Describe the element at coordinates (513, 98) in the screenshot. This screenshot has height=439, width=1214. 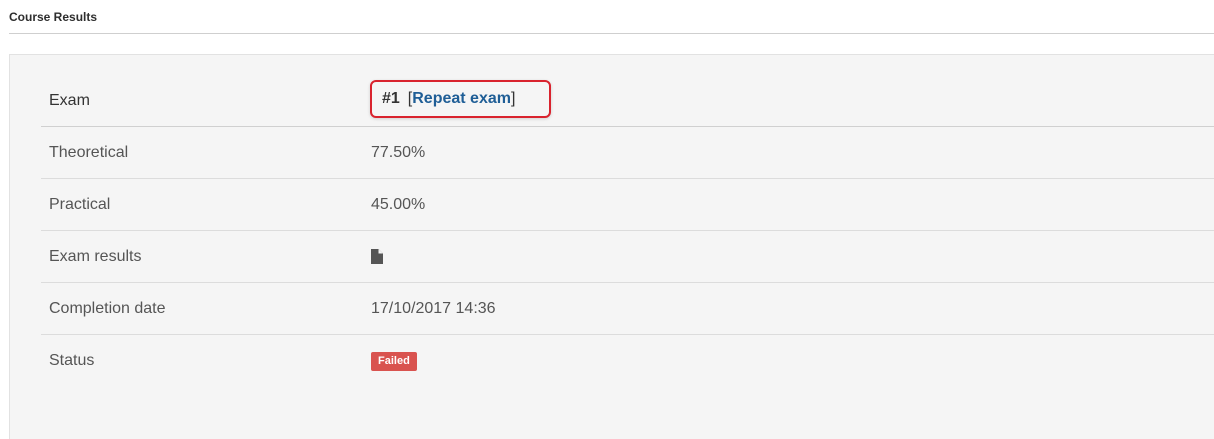
I see `bracket-close: ]` at that location.